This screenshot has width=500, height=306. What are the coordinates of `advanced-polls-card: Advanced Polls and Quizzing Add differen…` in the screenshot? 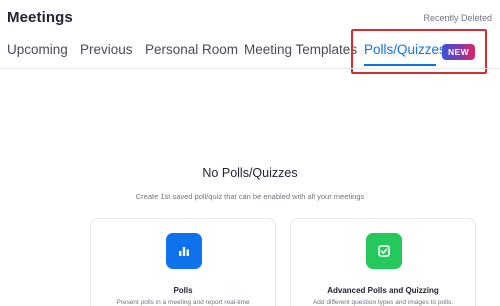 It's located at (383, 262).